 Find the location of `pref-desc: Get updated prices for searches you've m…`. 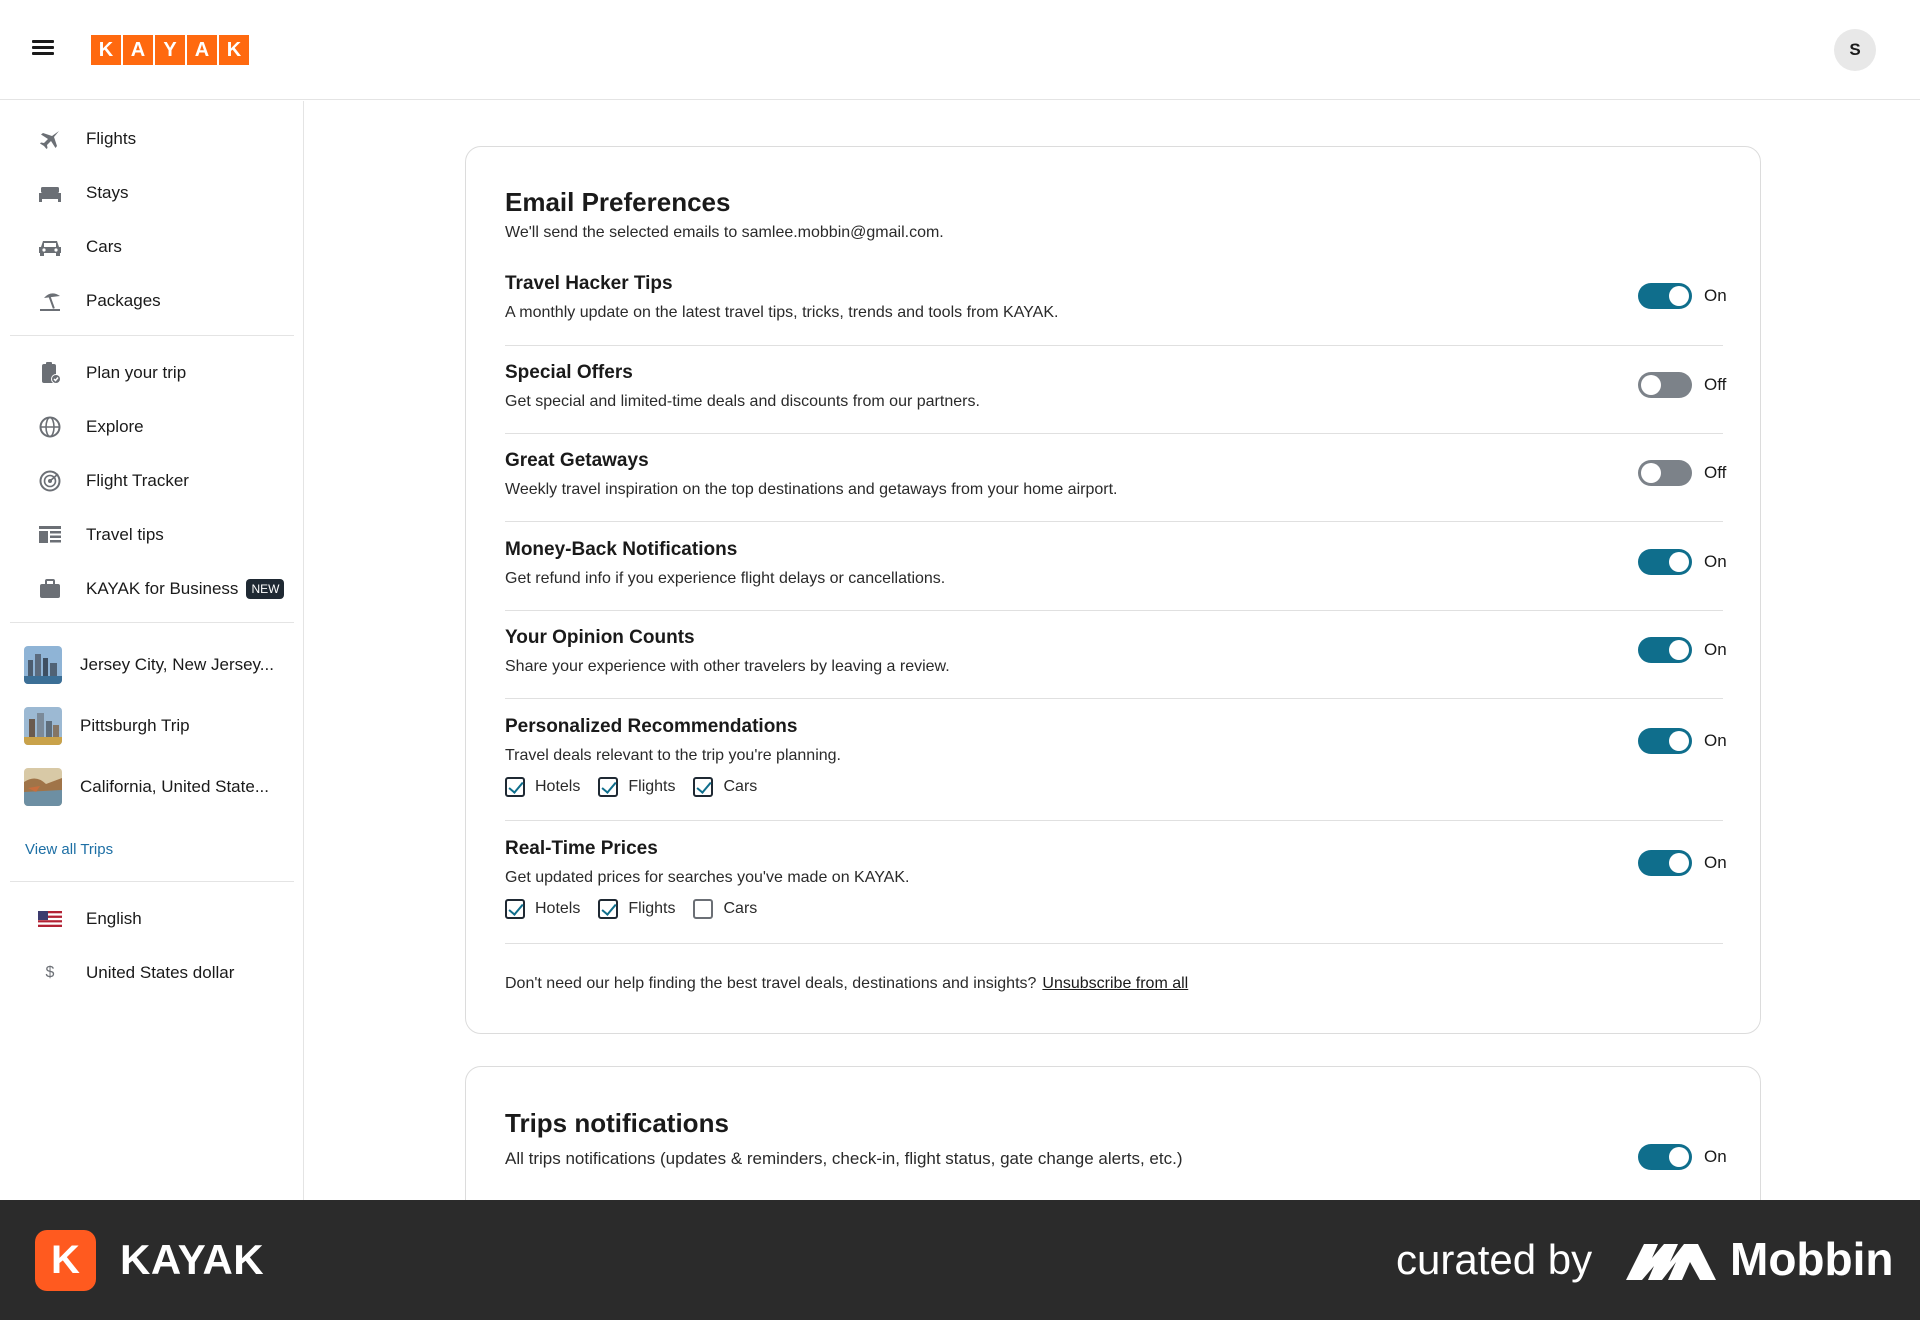

pref-desc: Get updated prices for searches you've m… is located at coordinates (707, 877).